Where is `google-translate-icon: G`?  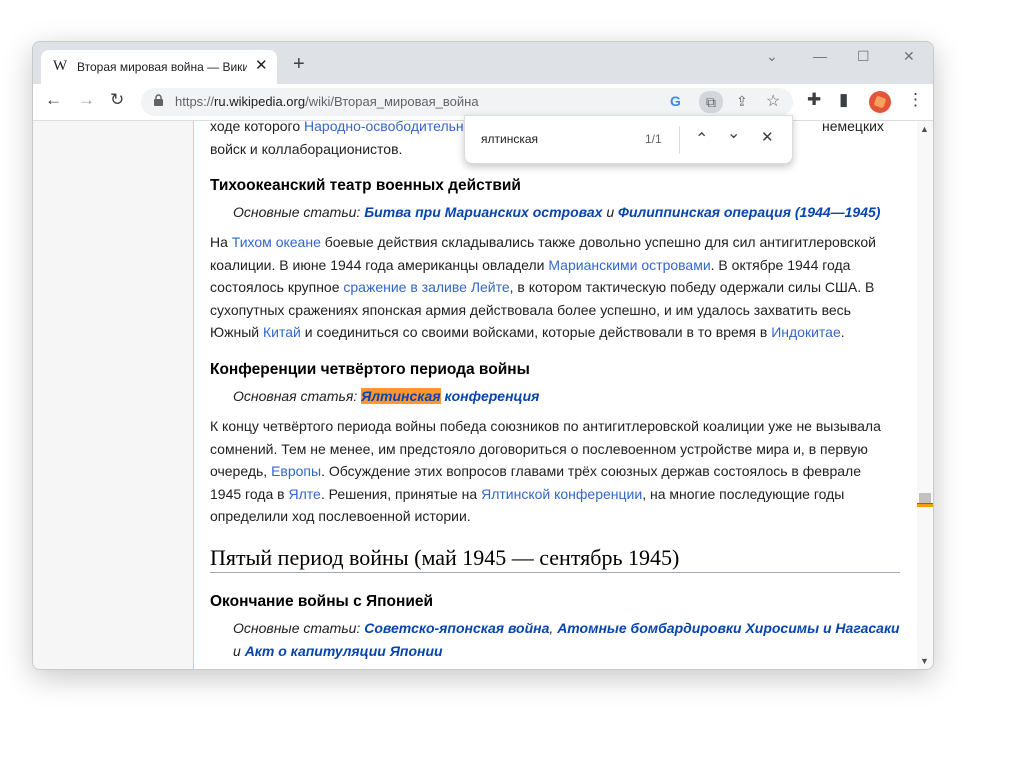
google-translate-icon: G is located at coordinates (675, 101).